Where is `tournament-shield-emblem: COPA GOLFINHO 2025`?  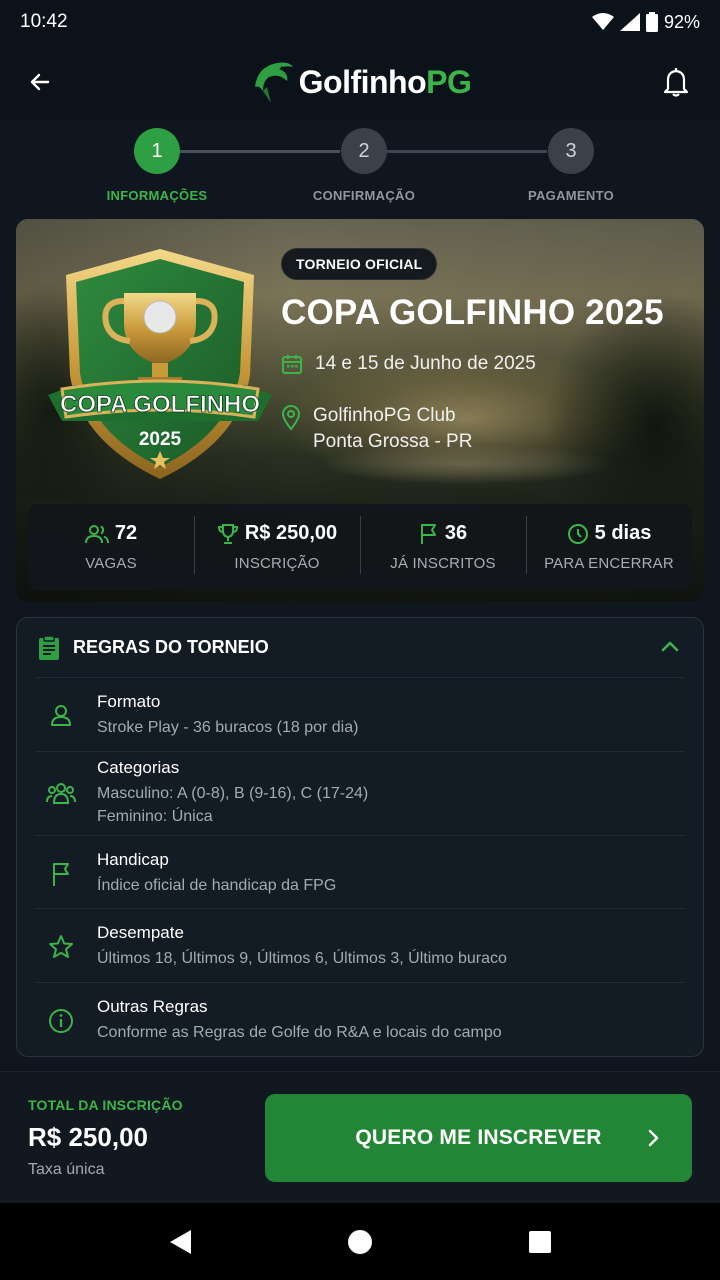
tournament-shield-emblem: COPA GOLFINHO 2025 is located at coordinates (160, 364).